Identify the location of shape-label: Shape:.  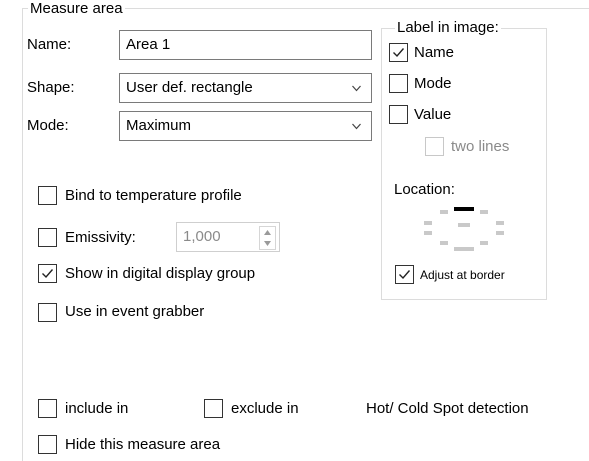
(51, 87).